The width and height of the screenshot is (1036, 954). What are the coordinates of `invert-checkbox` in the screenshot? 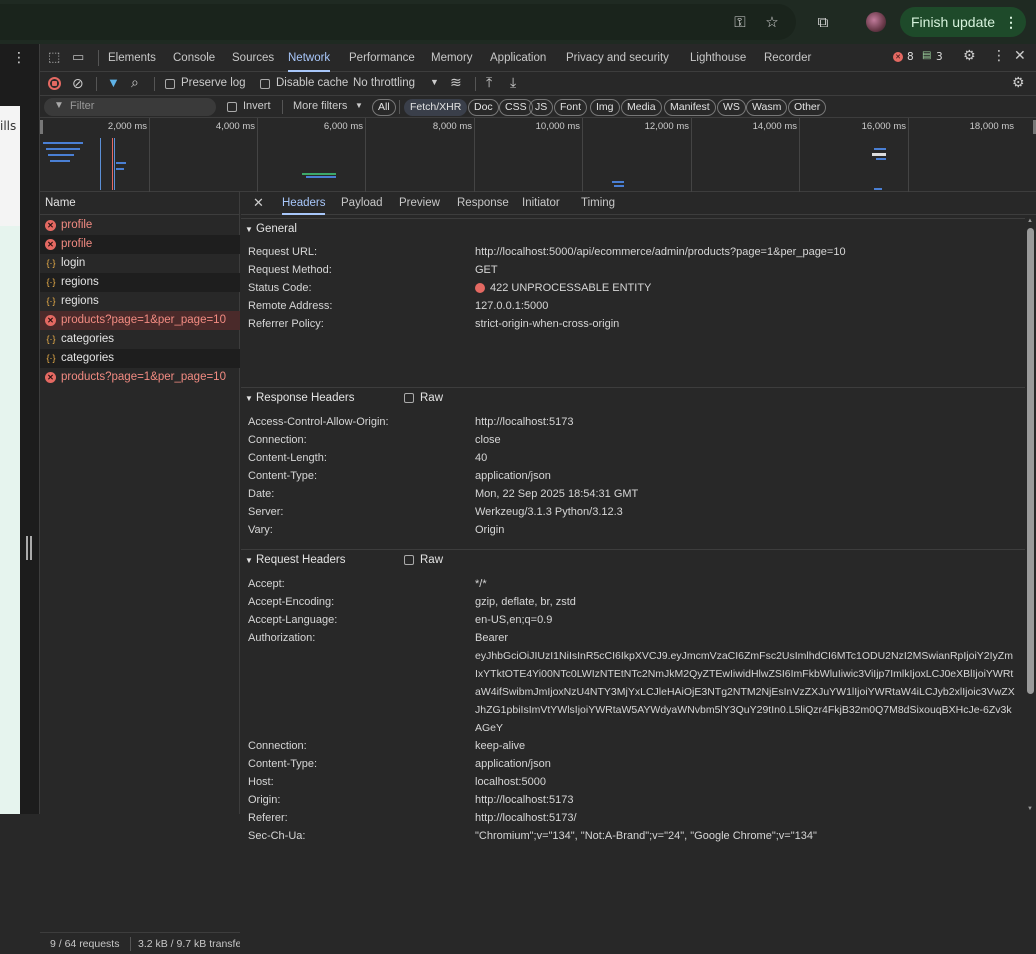 It's located at (232, 107).